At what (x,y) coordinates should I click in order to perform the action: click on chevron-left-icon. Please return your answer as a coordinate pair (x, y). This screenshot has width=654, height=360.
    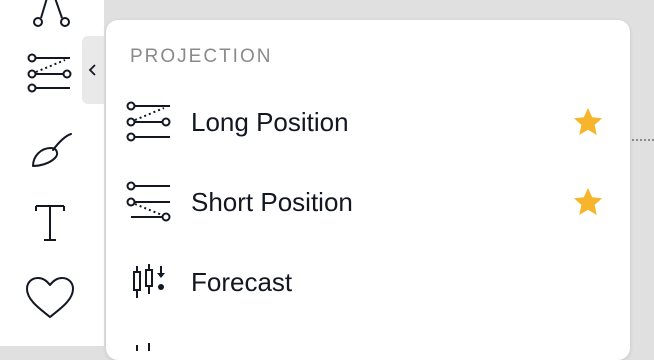
    Looking at the image, I should click on (92, 70).